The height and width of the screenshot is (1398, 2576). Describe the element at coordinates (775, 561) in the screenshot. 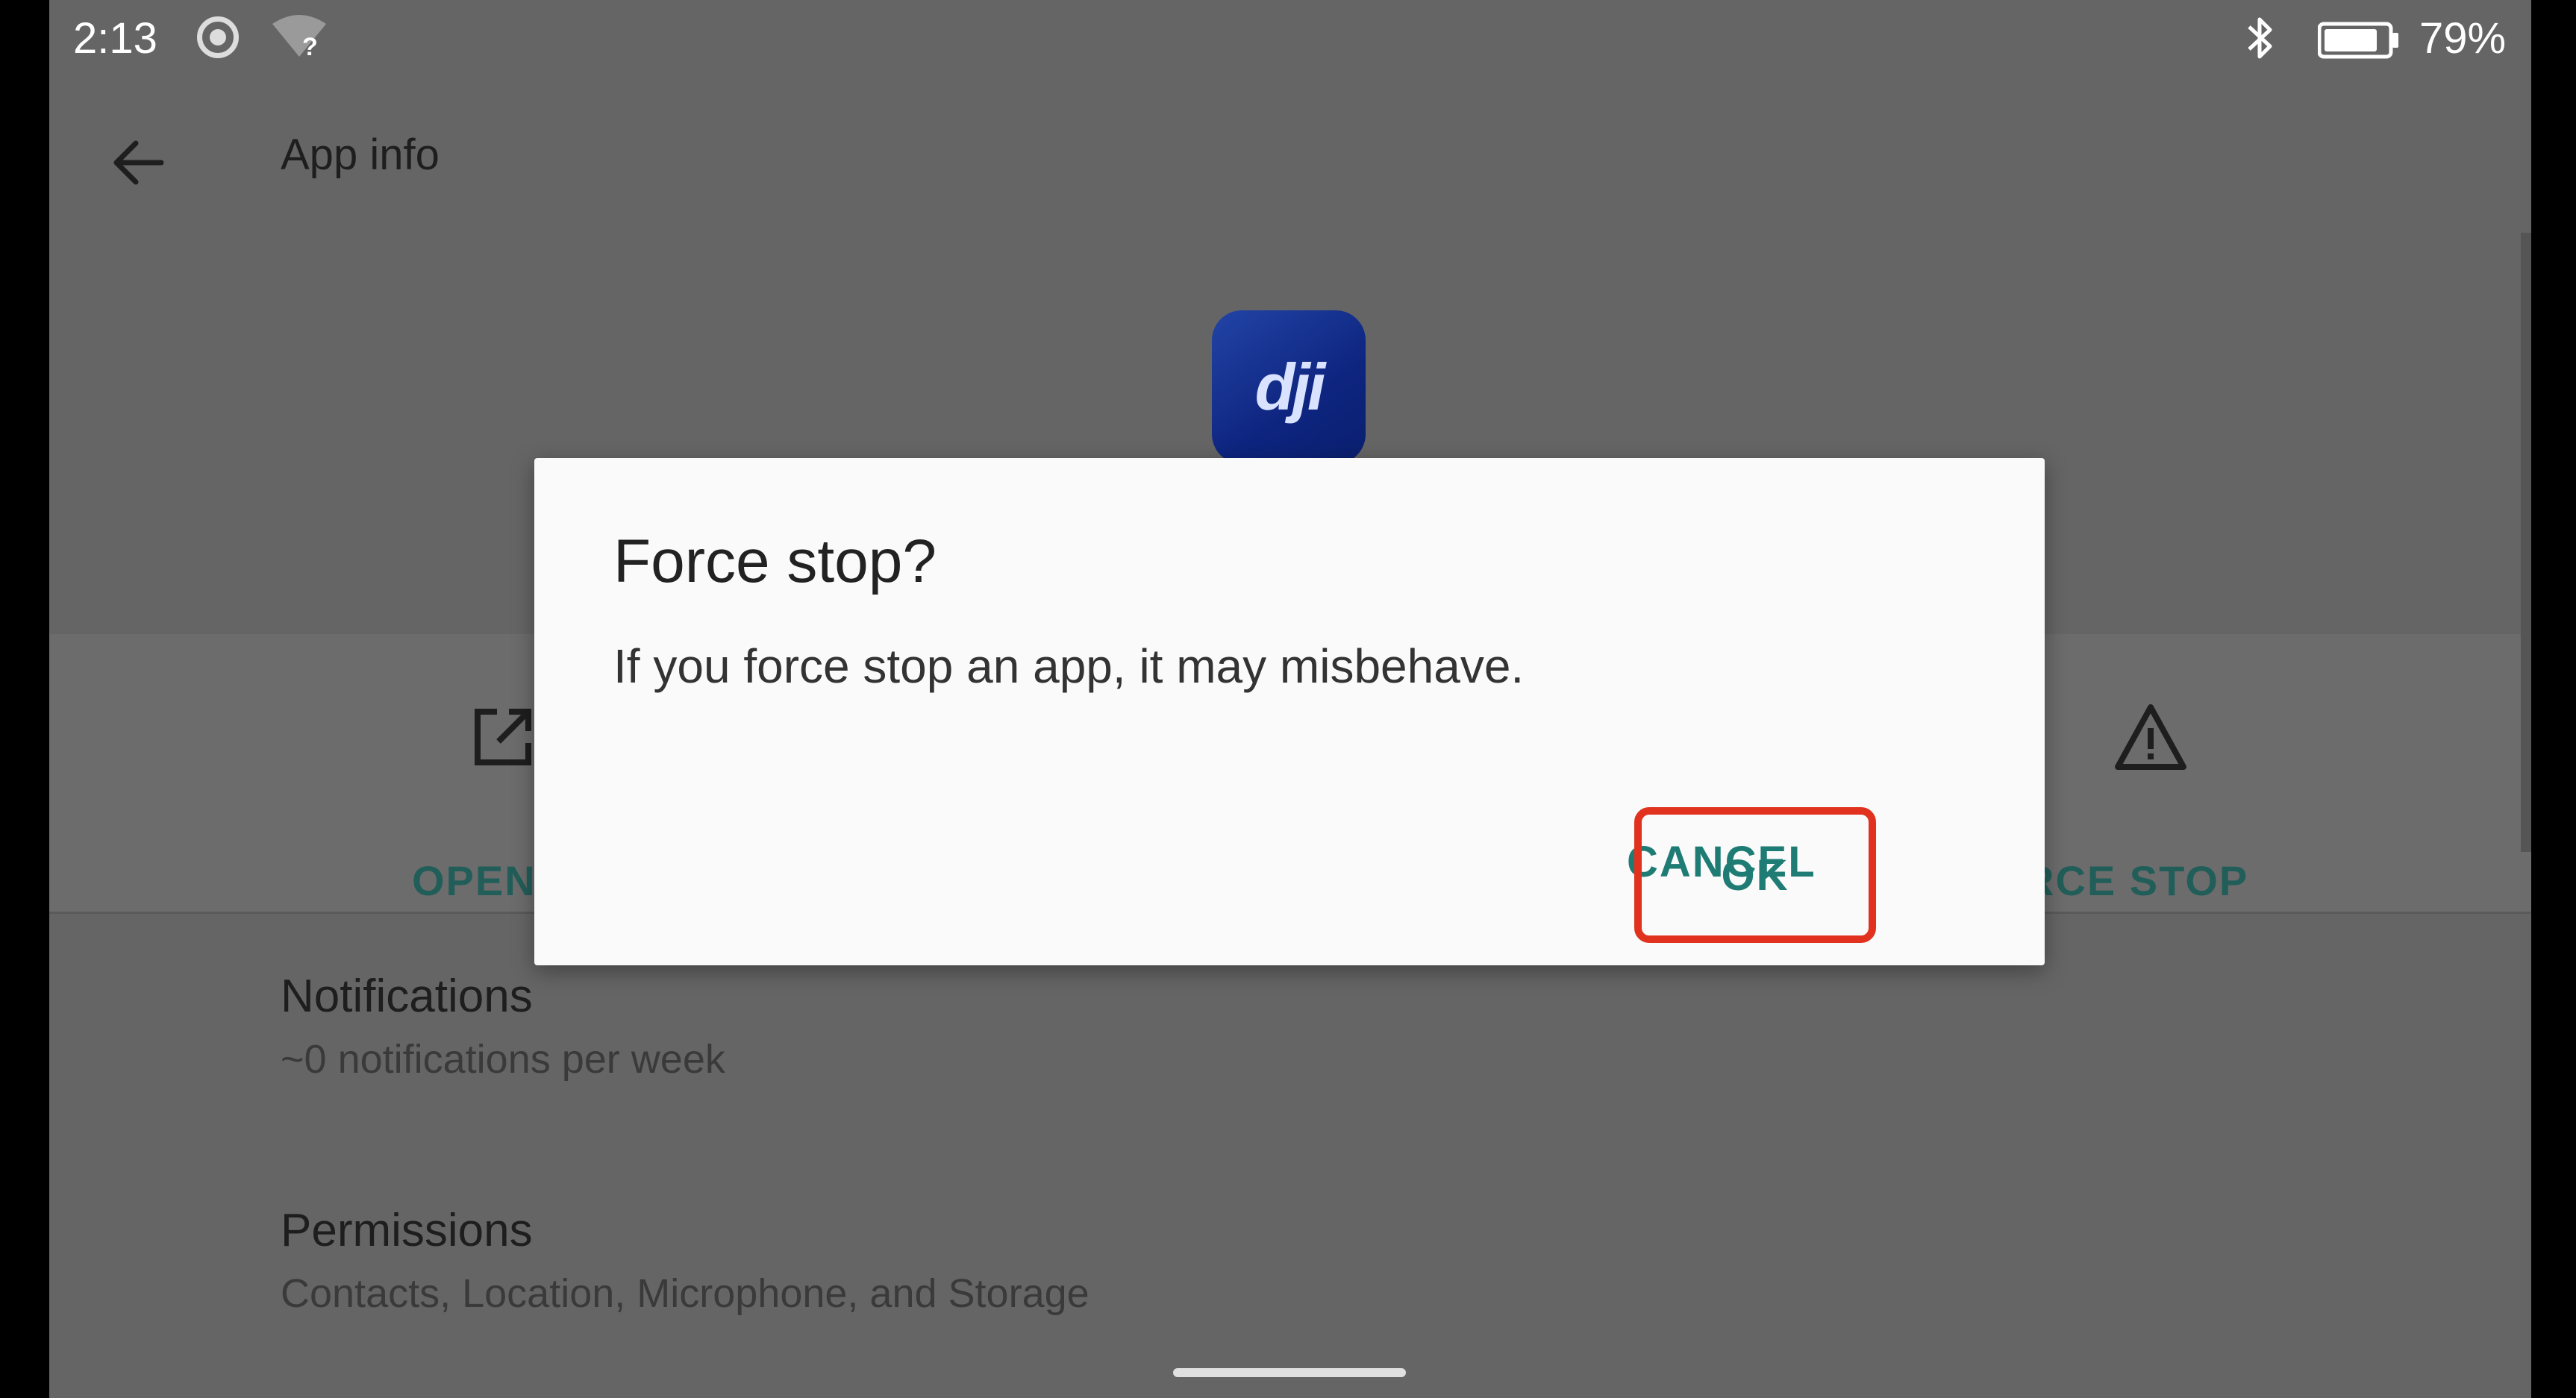

I see `dialog-title: Force stop?` at that location.